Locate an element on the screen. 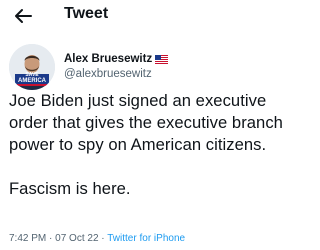 This screenshot has height=250, width=320. author-info: Alex Bruesewitz @alexbruesewitz is located at coordinates (116, 66).